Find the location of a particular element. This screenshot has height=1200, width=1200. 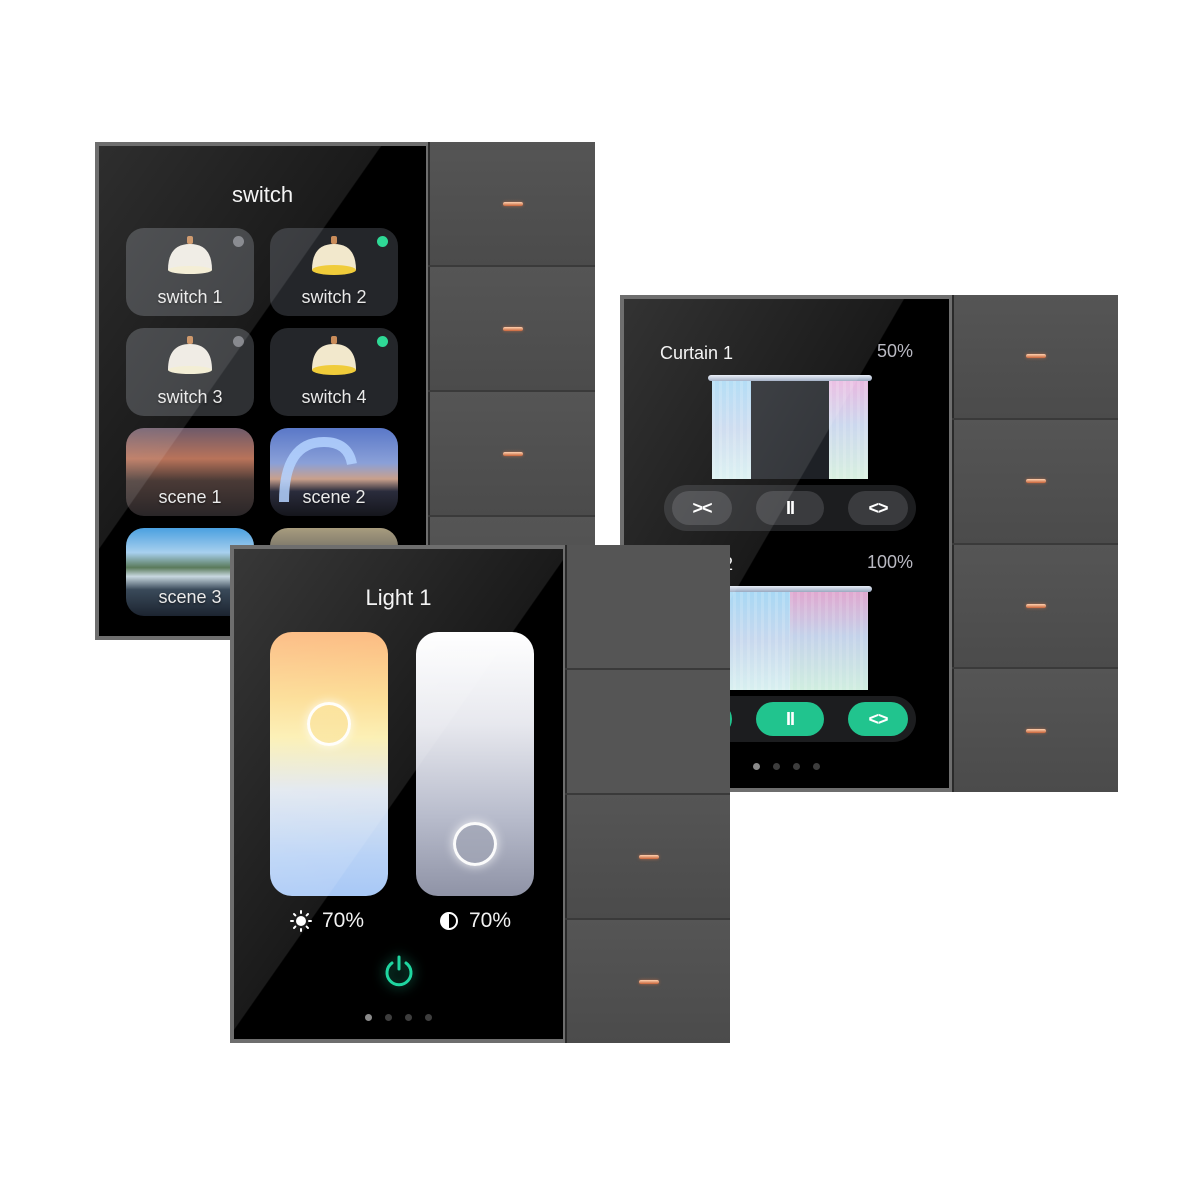

switch-tile-3: switch 3 is located at coordinates (190, 372).